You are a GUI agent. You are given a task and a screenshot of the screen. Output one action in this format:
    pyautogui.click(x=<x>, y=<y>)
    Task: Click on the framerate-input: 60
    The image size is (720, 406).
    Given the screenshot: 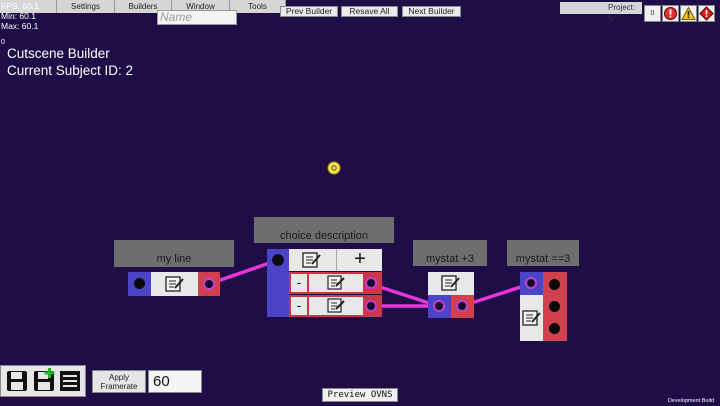 What is the action you would take?
    pyautogui.click(x=175, y=381)
    